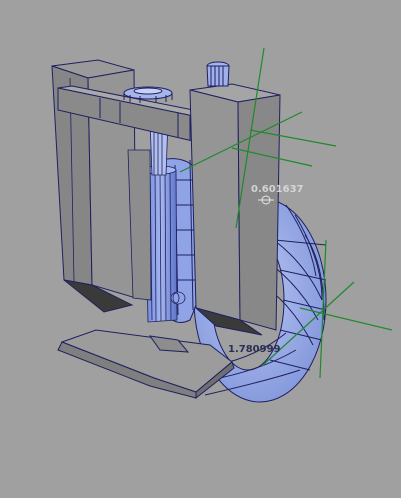  Describe the element at coordinates (235, 198) in the screenshot. I see `right-upright` at that location.